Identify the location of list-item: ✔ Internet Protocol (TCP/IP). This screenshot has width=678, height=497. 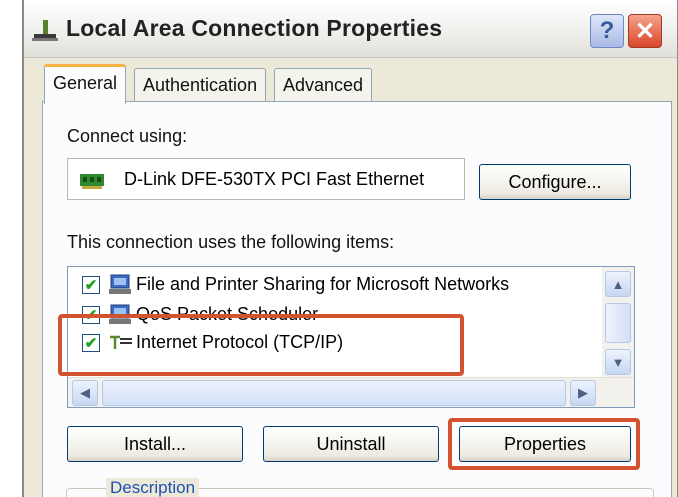
(328, 344).